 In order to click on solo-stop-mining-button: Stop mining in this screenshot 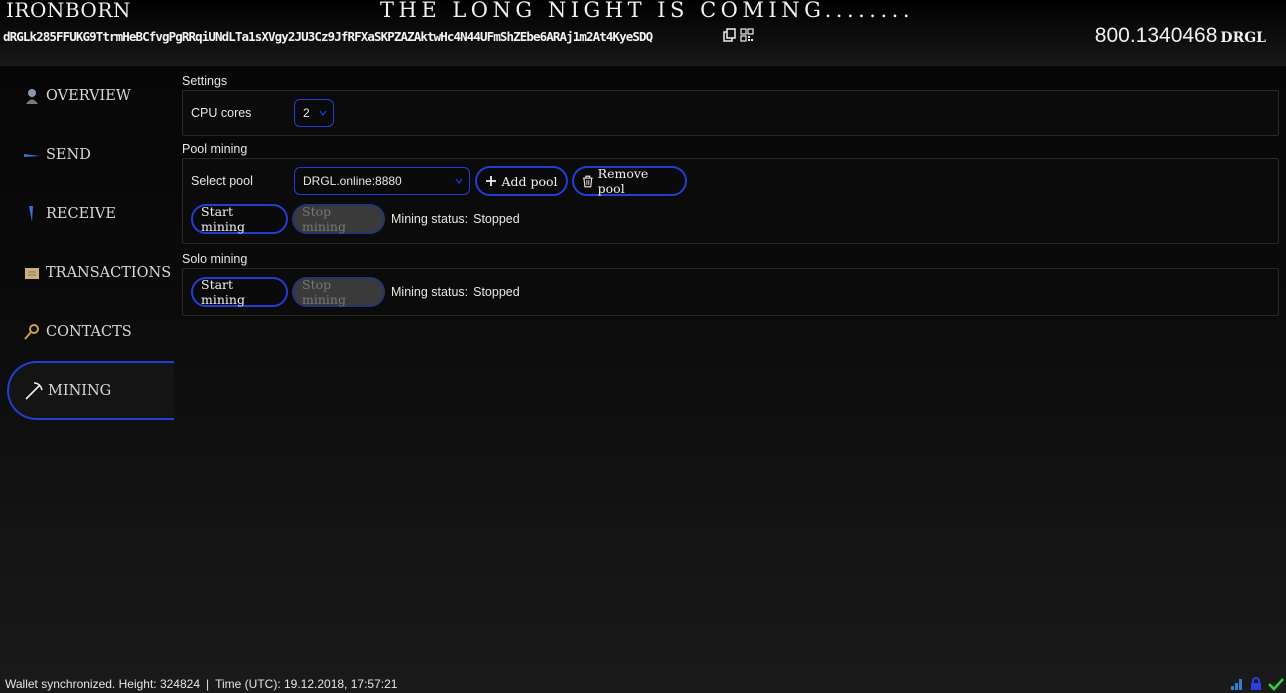, I will do `click(338, 292)`.